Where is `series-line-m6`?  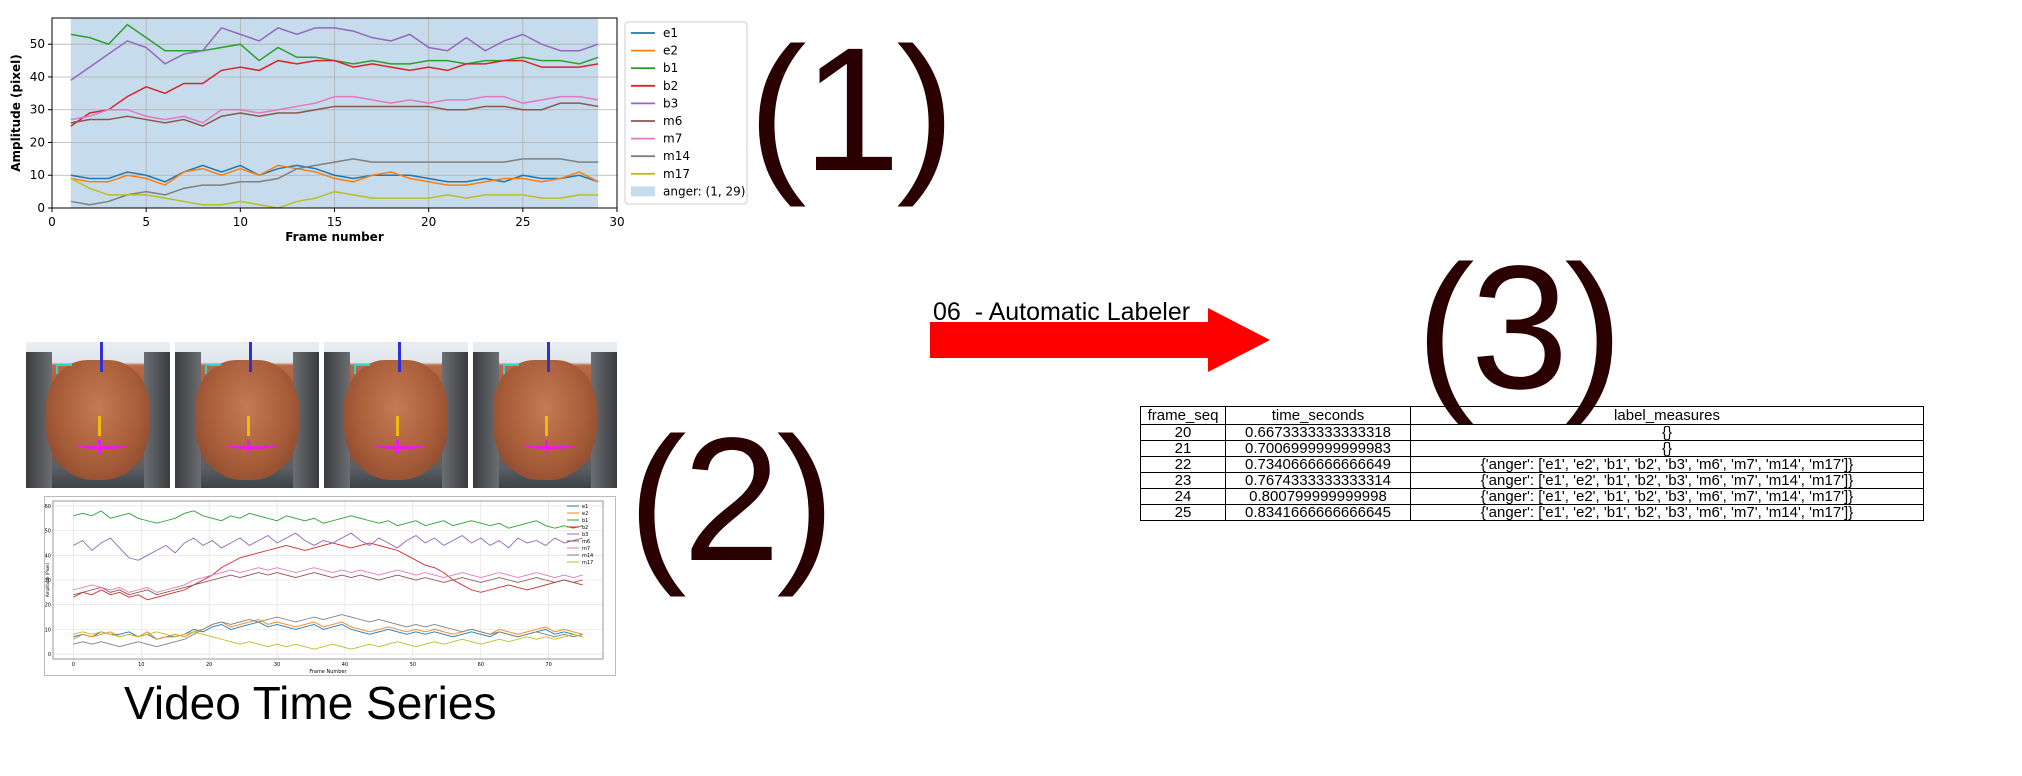
series-line-m6 is located at coordinates (328, 584).